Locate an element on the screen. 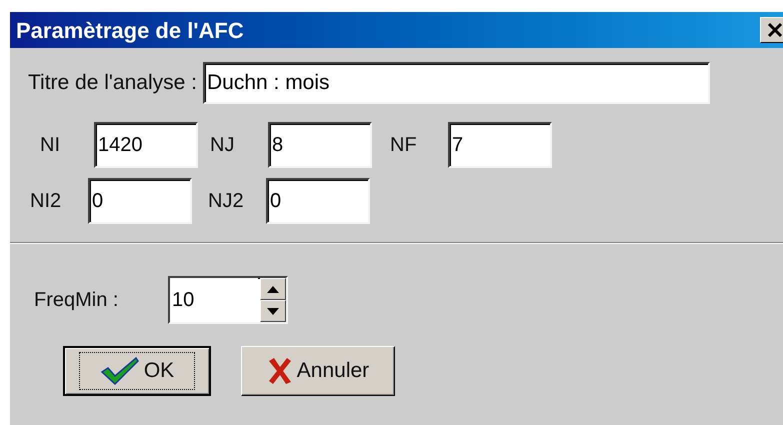  field-label: NI is located at coordinates (50, 145).